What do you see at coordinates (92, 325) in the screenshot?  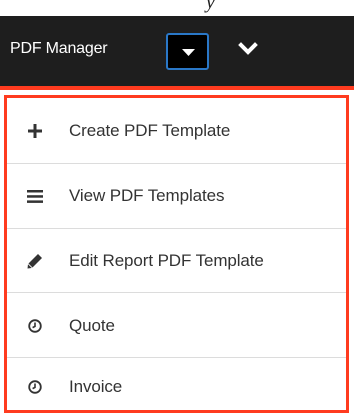 I see `menu-item-label: Quote` at bounding box center [92, 325].